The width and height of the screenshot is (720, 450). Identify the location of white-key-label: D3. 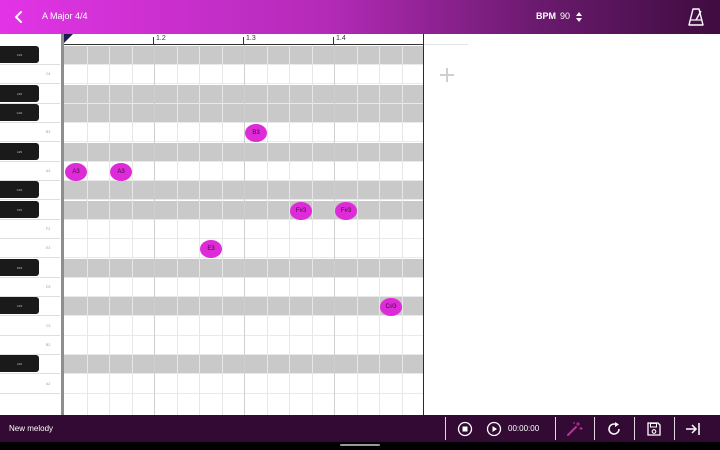
(48, 287).